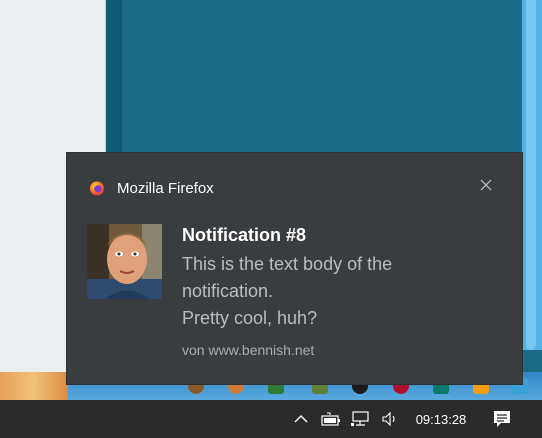  What do you see at coordinates (165, 188) in the screenshot?
I see `app-name: Mozilla Firefox` at bounding box center [165, 188].